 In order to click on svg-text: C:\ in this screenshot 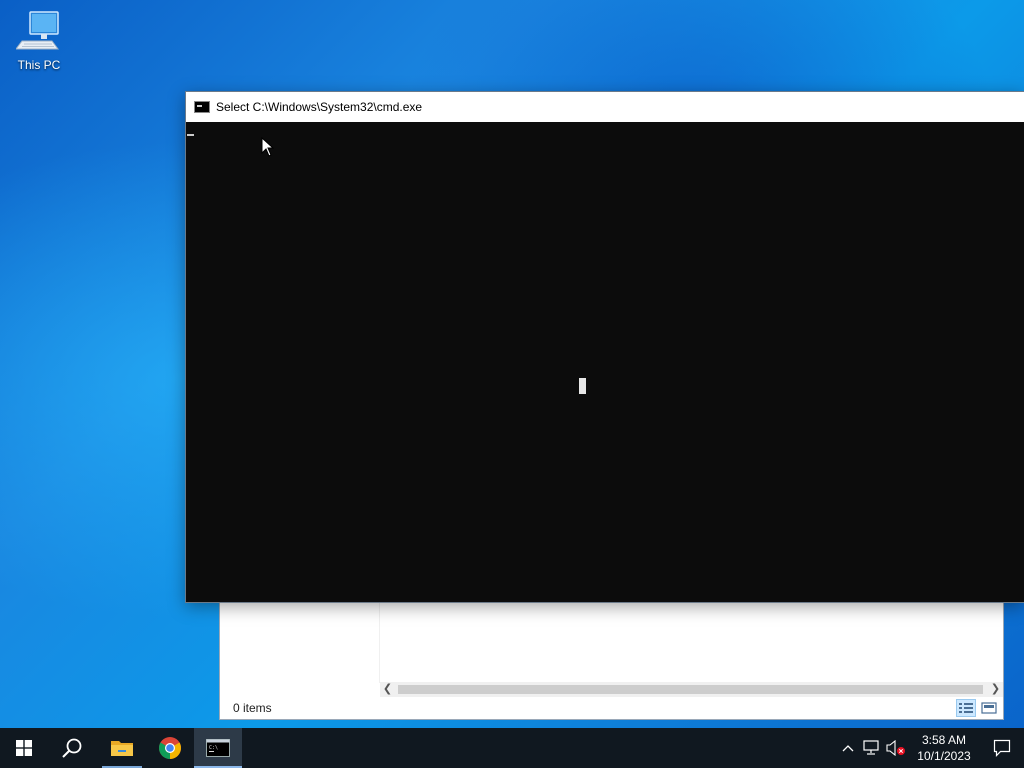, I will do `click(213, 748)`.